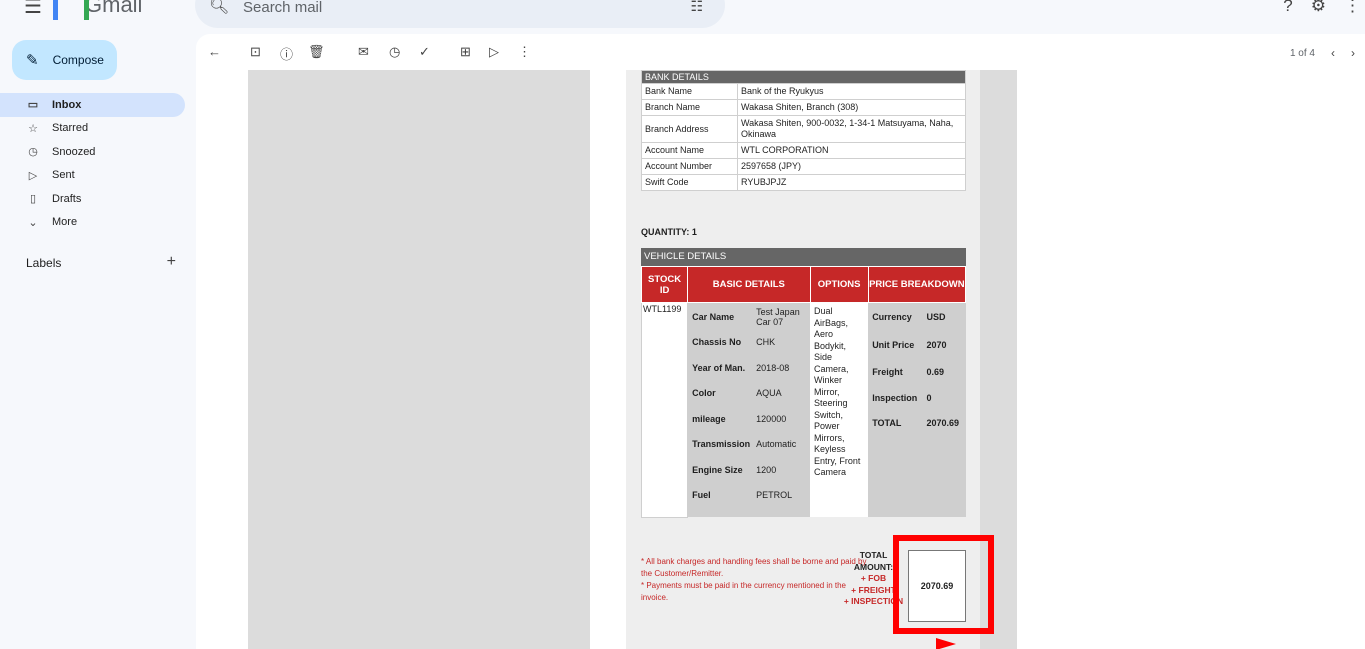  Describe the element at coordinates (1302, 53) in the screenshot. I see `pager-text: 1 of 4` at that location.